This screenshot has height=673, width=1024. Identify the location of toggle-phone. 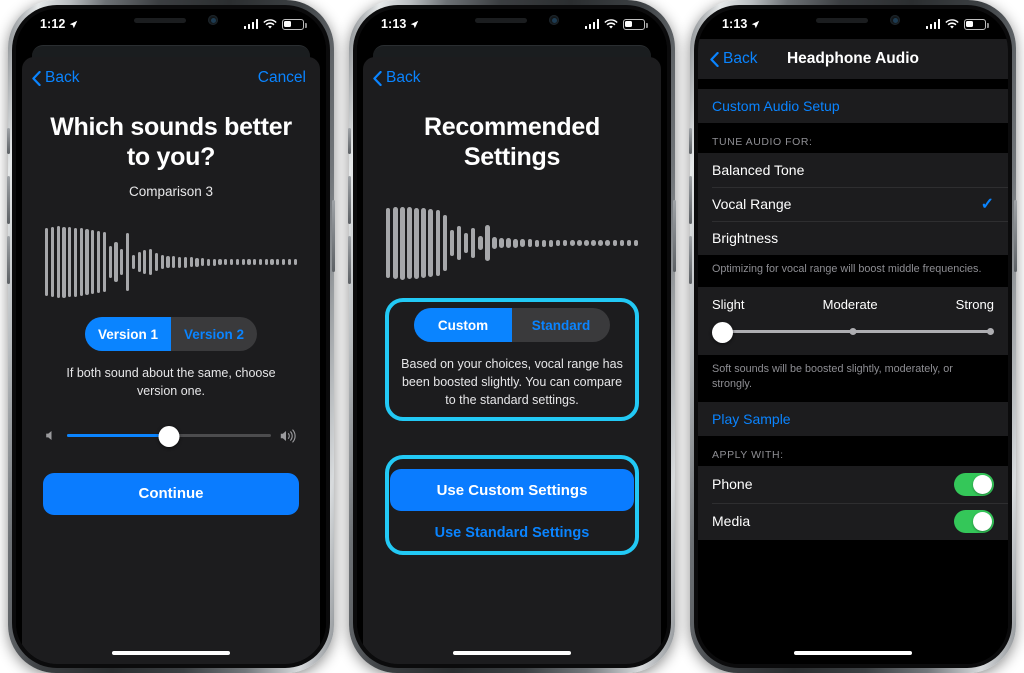
(974, 484).